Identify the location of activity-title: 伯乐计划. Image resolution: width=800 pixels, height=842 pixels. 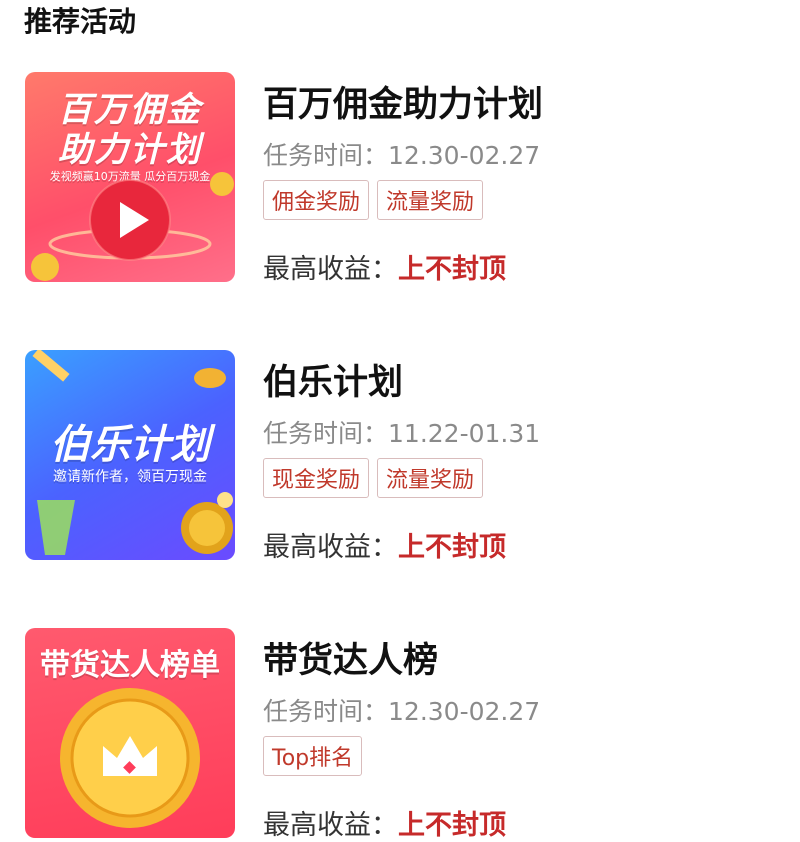
(333, 379).